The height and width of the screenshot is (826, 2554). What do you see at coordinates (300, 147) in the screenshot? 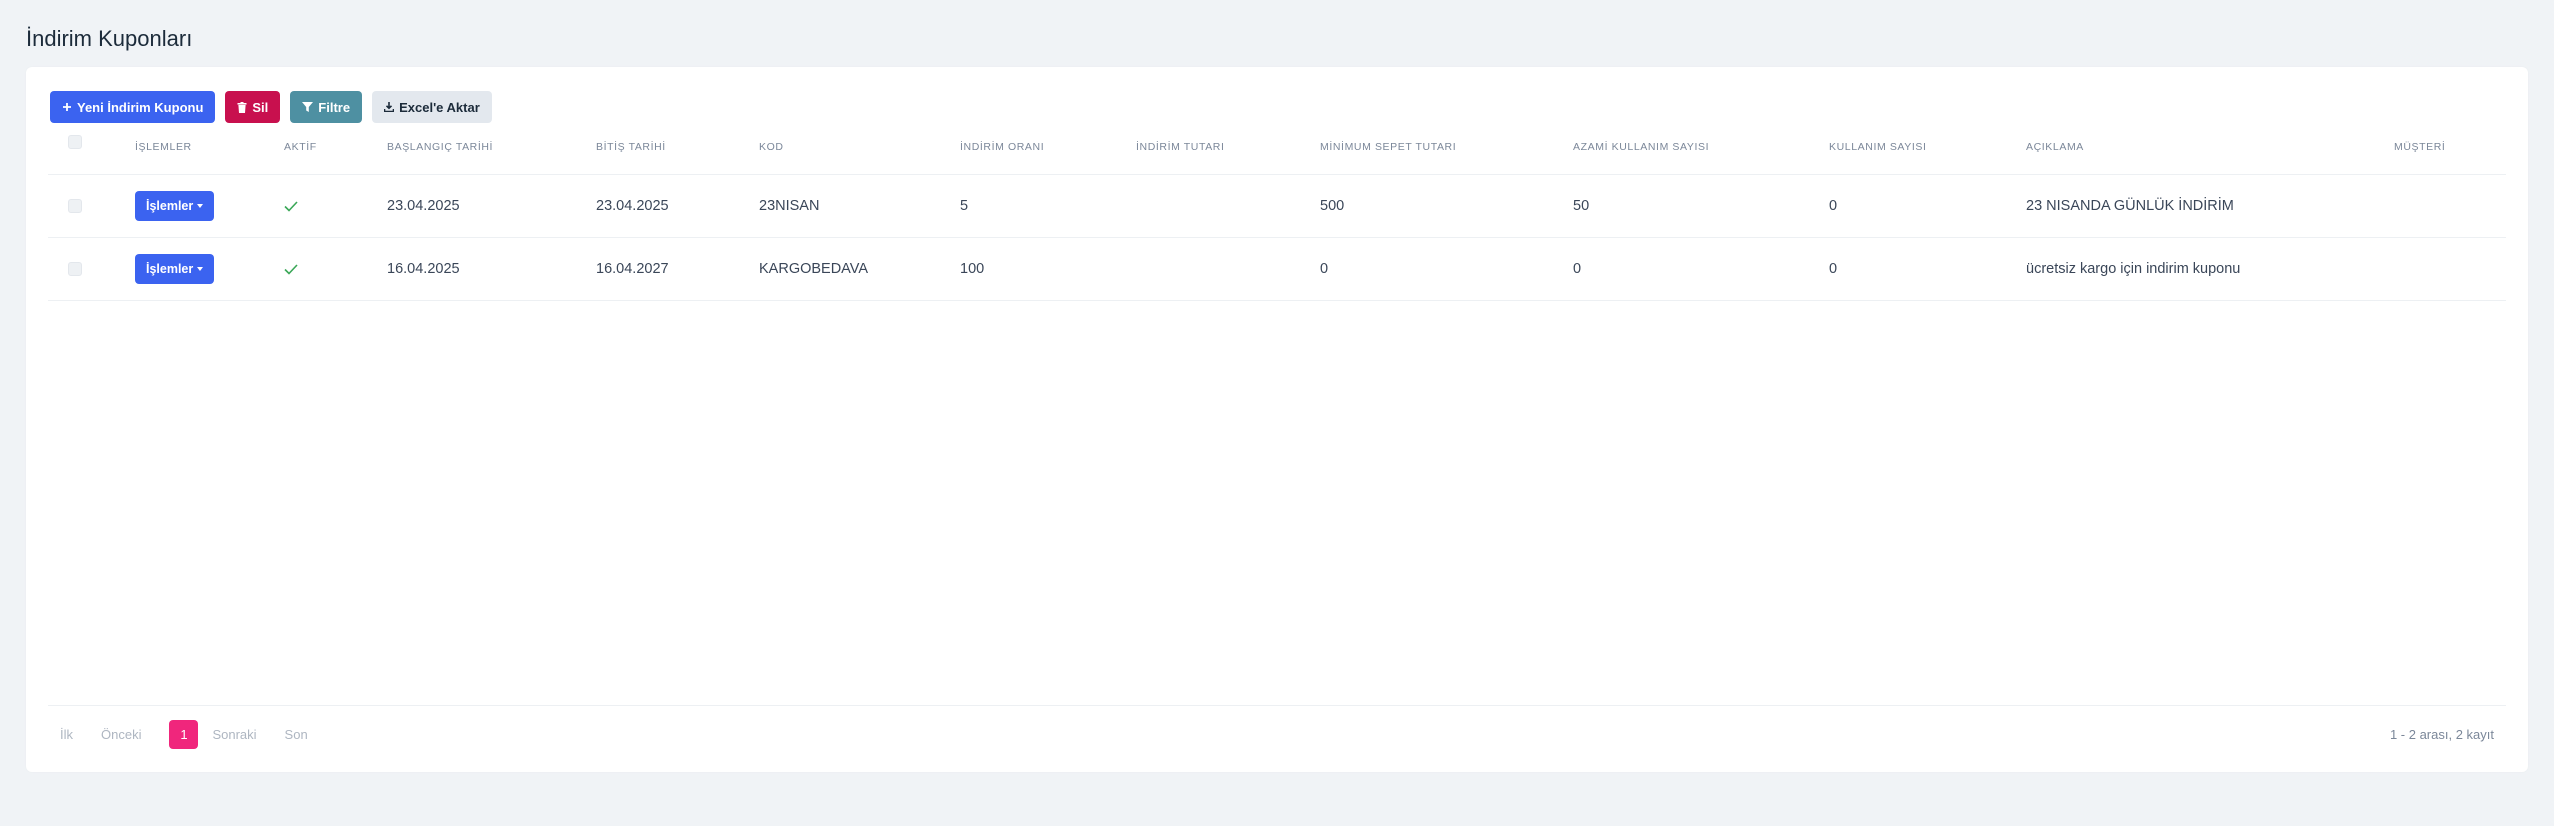
I see `column-header: AKTİF` at bounding box center [300, 147].